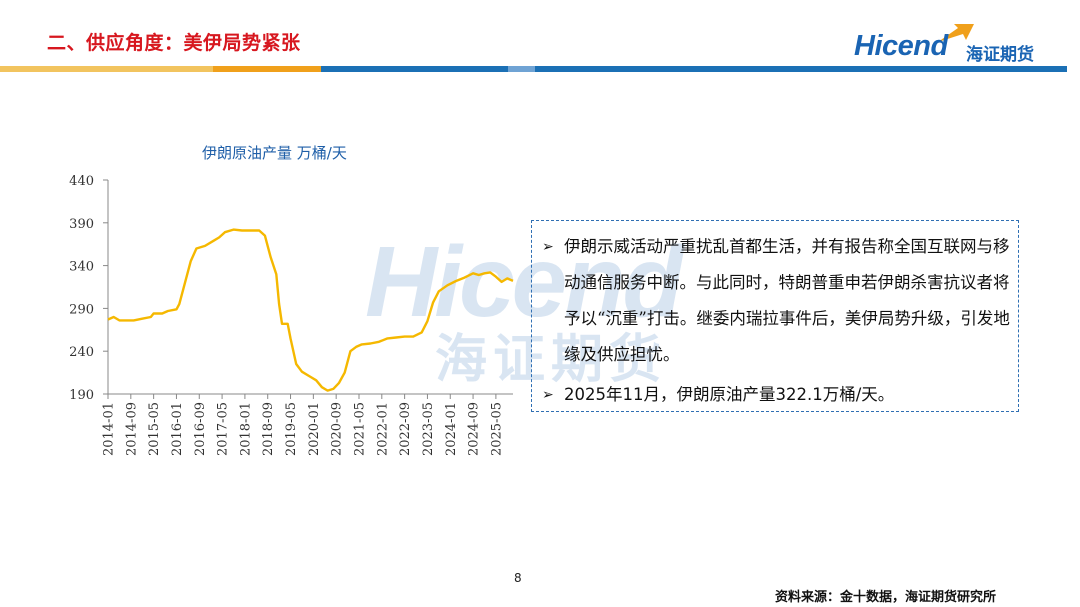 This screenshot has width=1080, height=607. I want to click on x-tick-label: 2020-09, so click(337, 429).